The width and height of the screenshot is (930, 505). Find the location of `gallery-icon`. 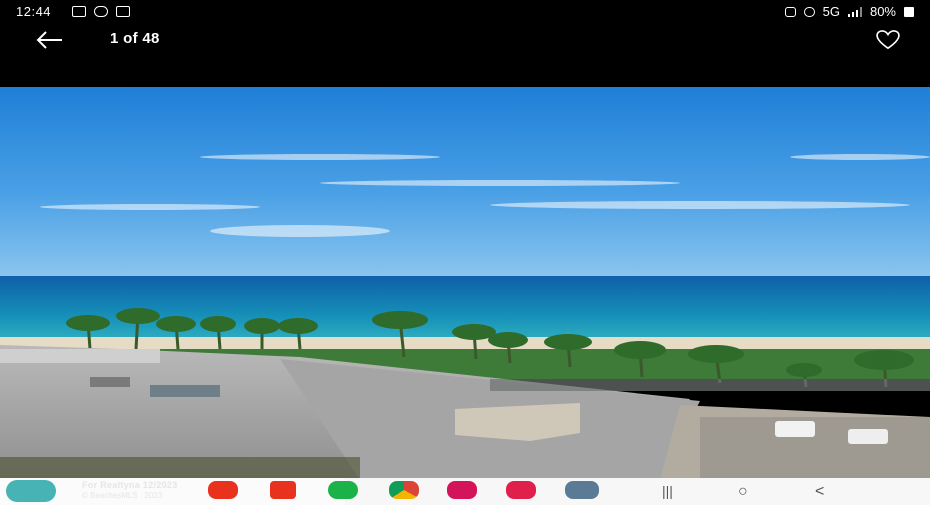

gallery-icon is located at coordinates (123, 11).